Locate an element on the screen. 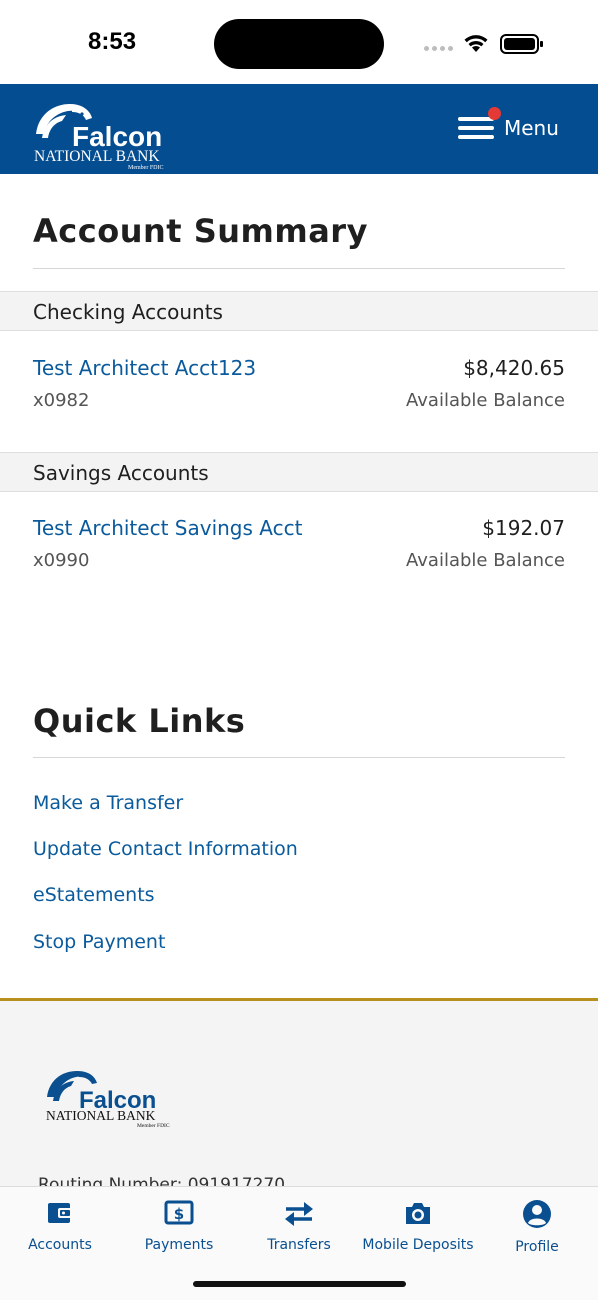  quick-links-title: Quick Links is located at coordinates (139, 721).